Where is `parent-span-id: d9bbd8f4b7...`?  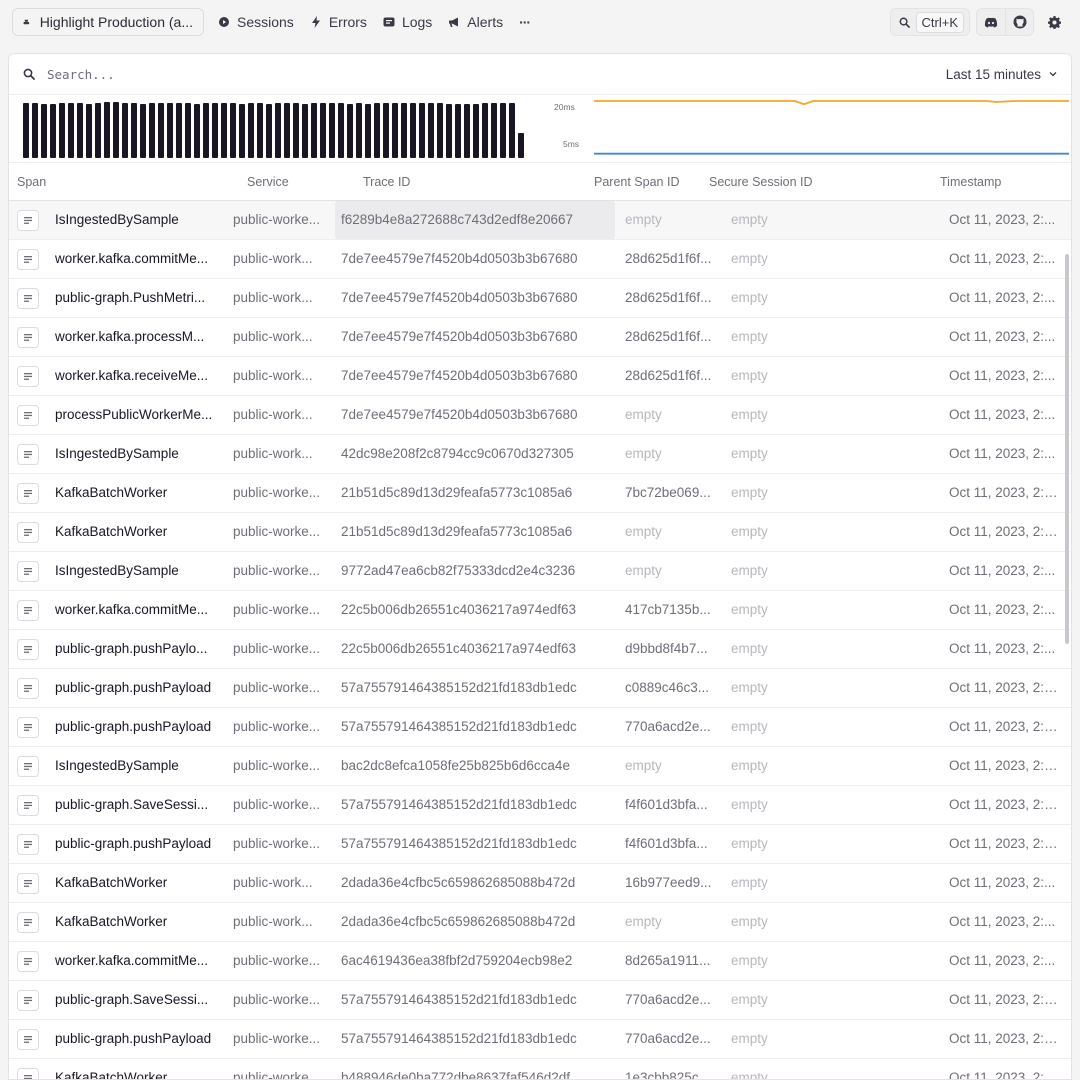
parent-span-id: d9bbd8f4b7... is located at coordinates (673, 648).